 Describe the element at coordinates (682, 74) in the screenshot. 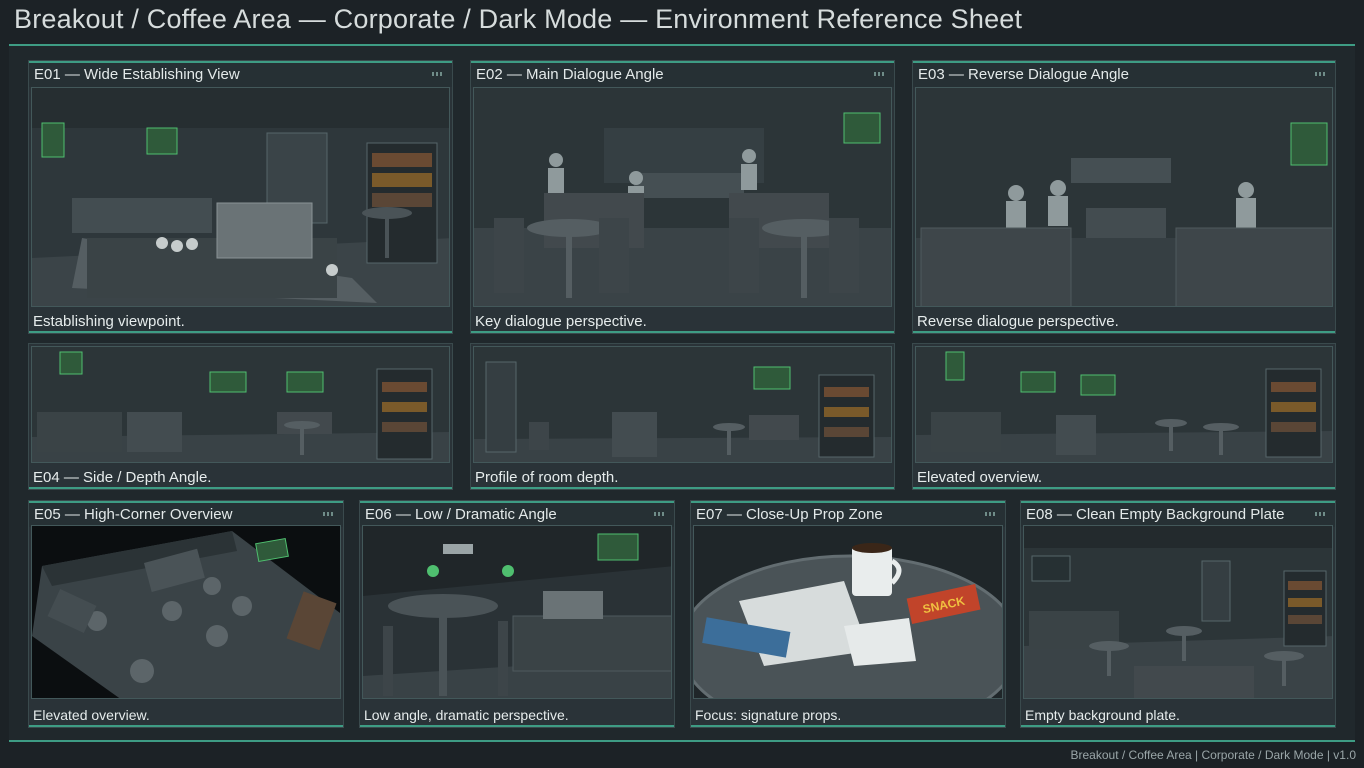

I see `panel-header: E02 — Main Dialogue Angle` at that location.